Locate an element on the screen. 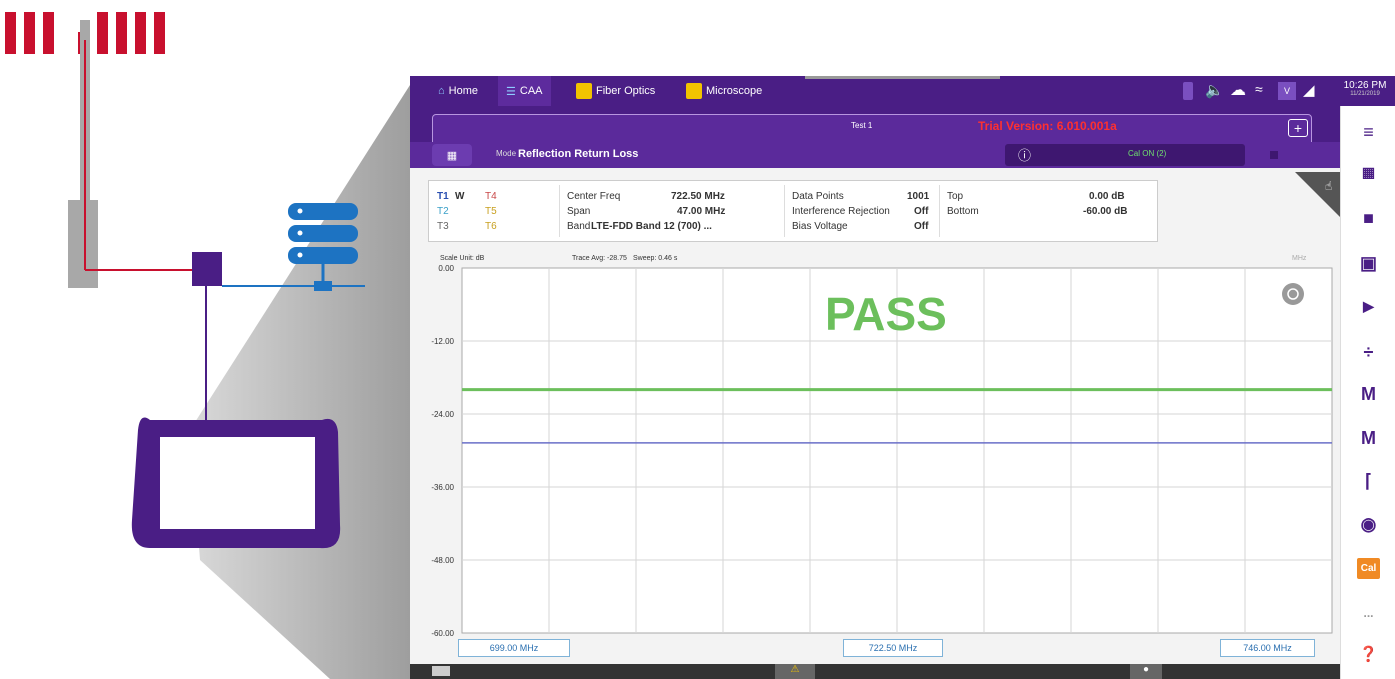 This screenshot has width=1395, height=679. cal-button: Cal is located at coordinates (1368, 568).